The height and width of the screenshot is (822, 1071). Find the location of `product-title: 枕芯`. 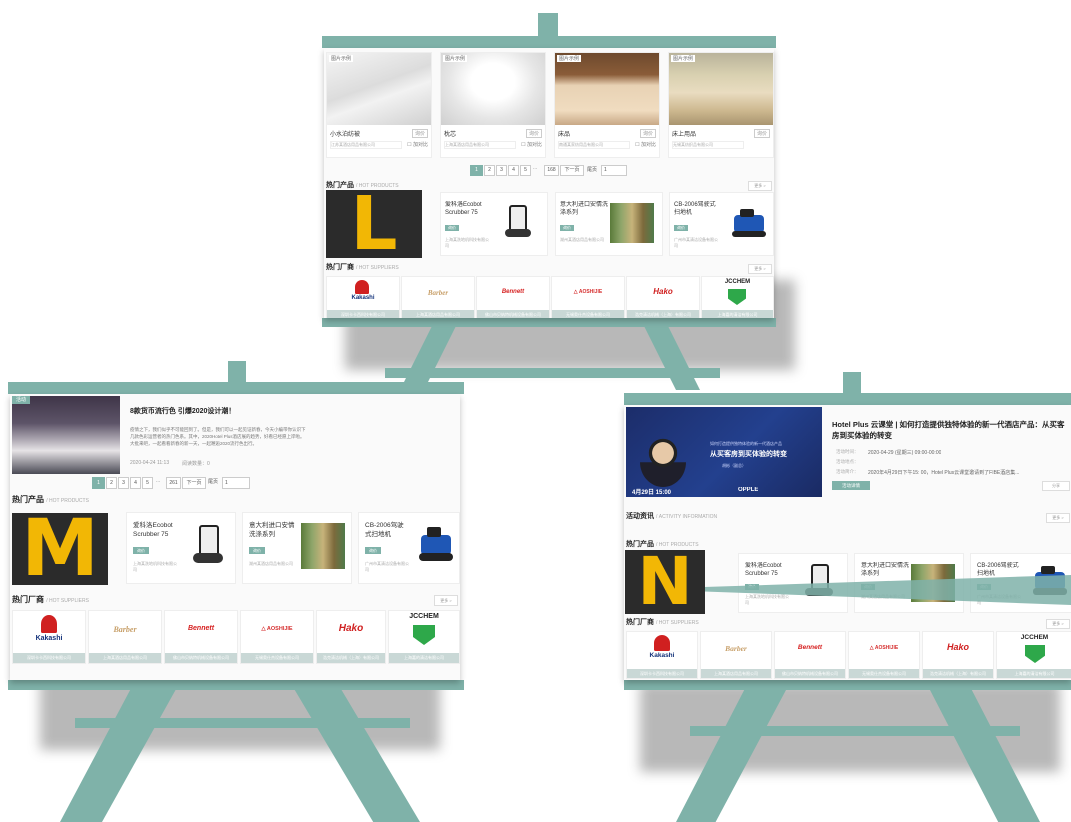

product-title: 枕芯 is located at coordinates (450, 133).